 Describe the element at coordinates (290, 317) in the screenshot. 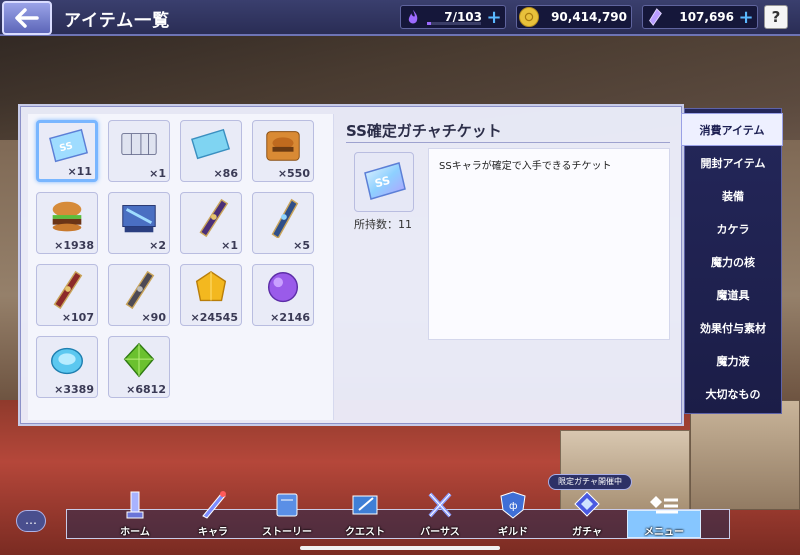

I see `item-count: ×2146` at that location.